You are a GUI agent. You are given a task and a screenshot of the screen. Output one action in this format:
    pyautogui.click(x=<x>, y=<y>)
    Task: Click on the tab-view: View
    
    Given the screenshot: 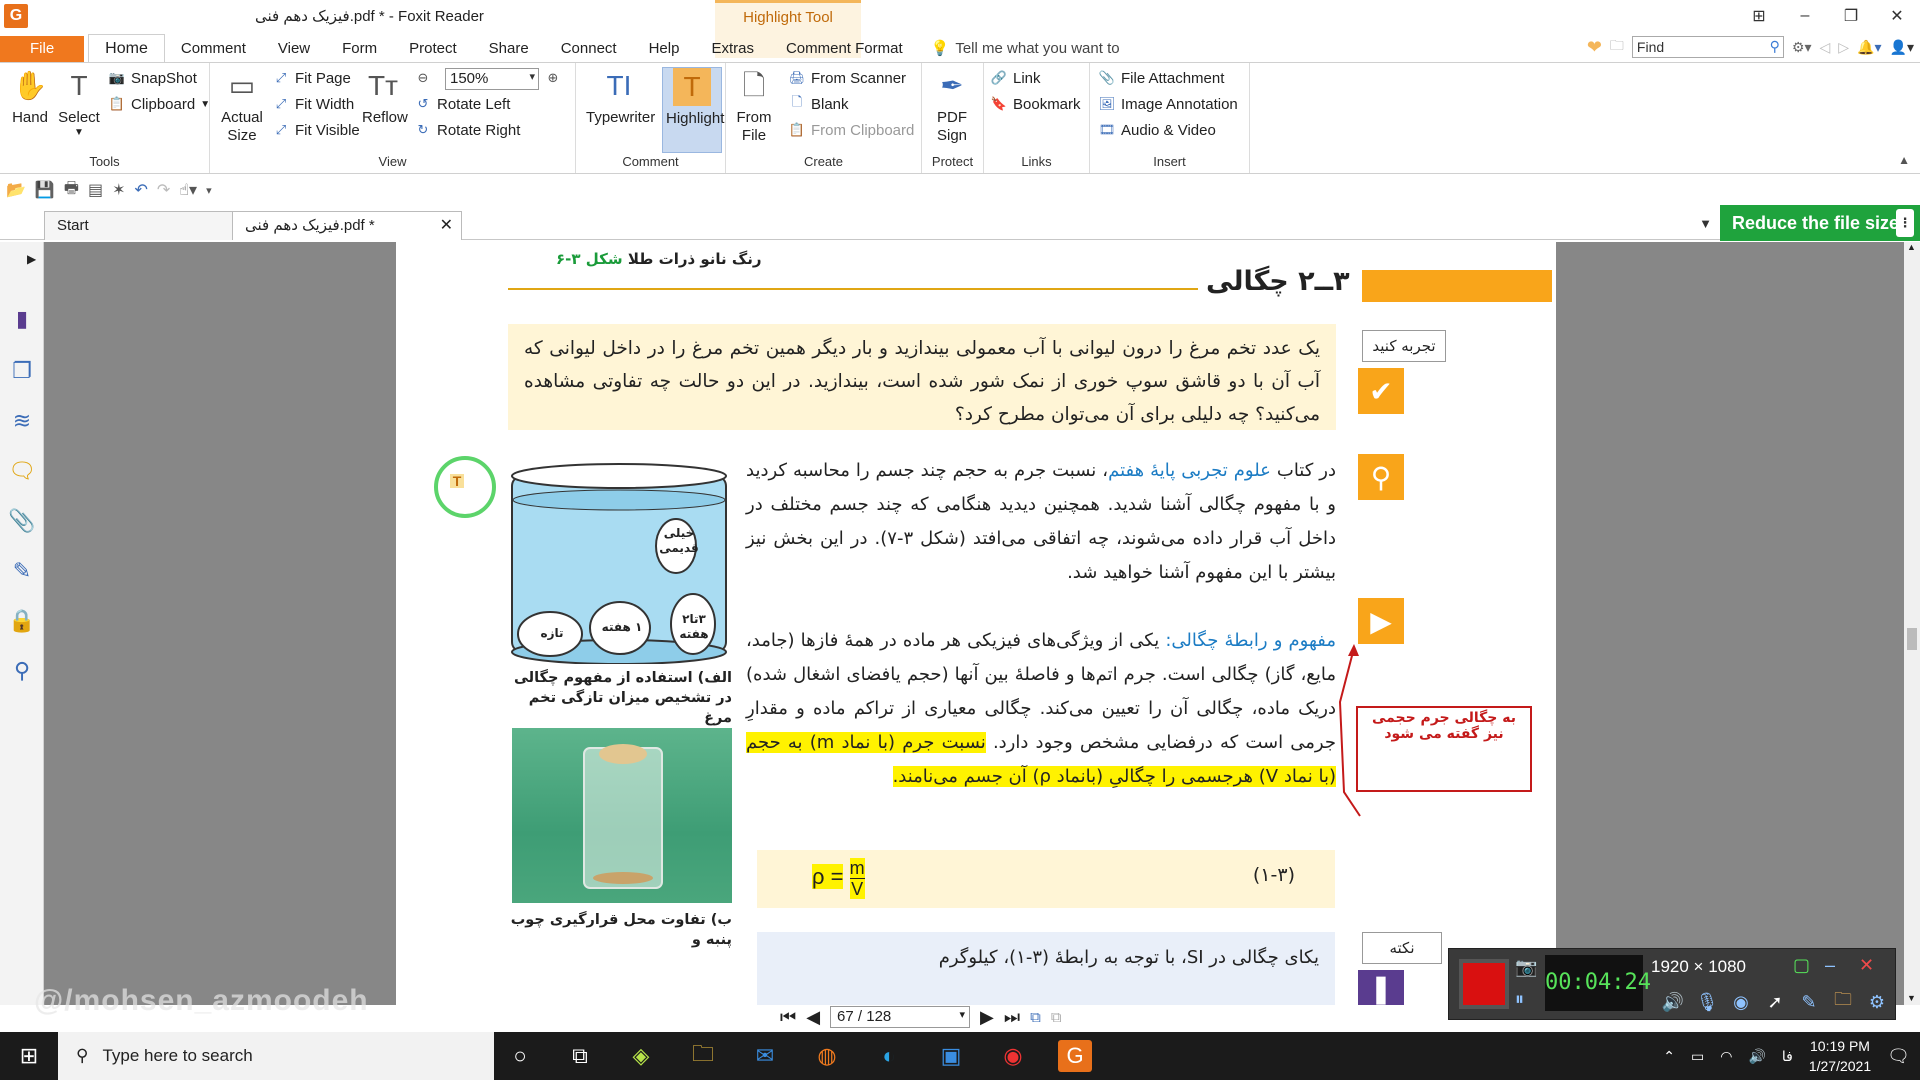 What is the action you would take?
    pyautogui.click(x=294, y=49)
    